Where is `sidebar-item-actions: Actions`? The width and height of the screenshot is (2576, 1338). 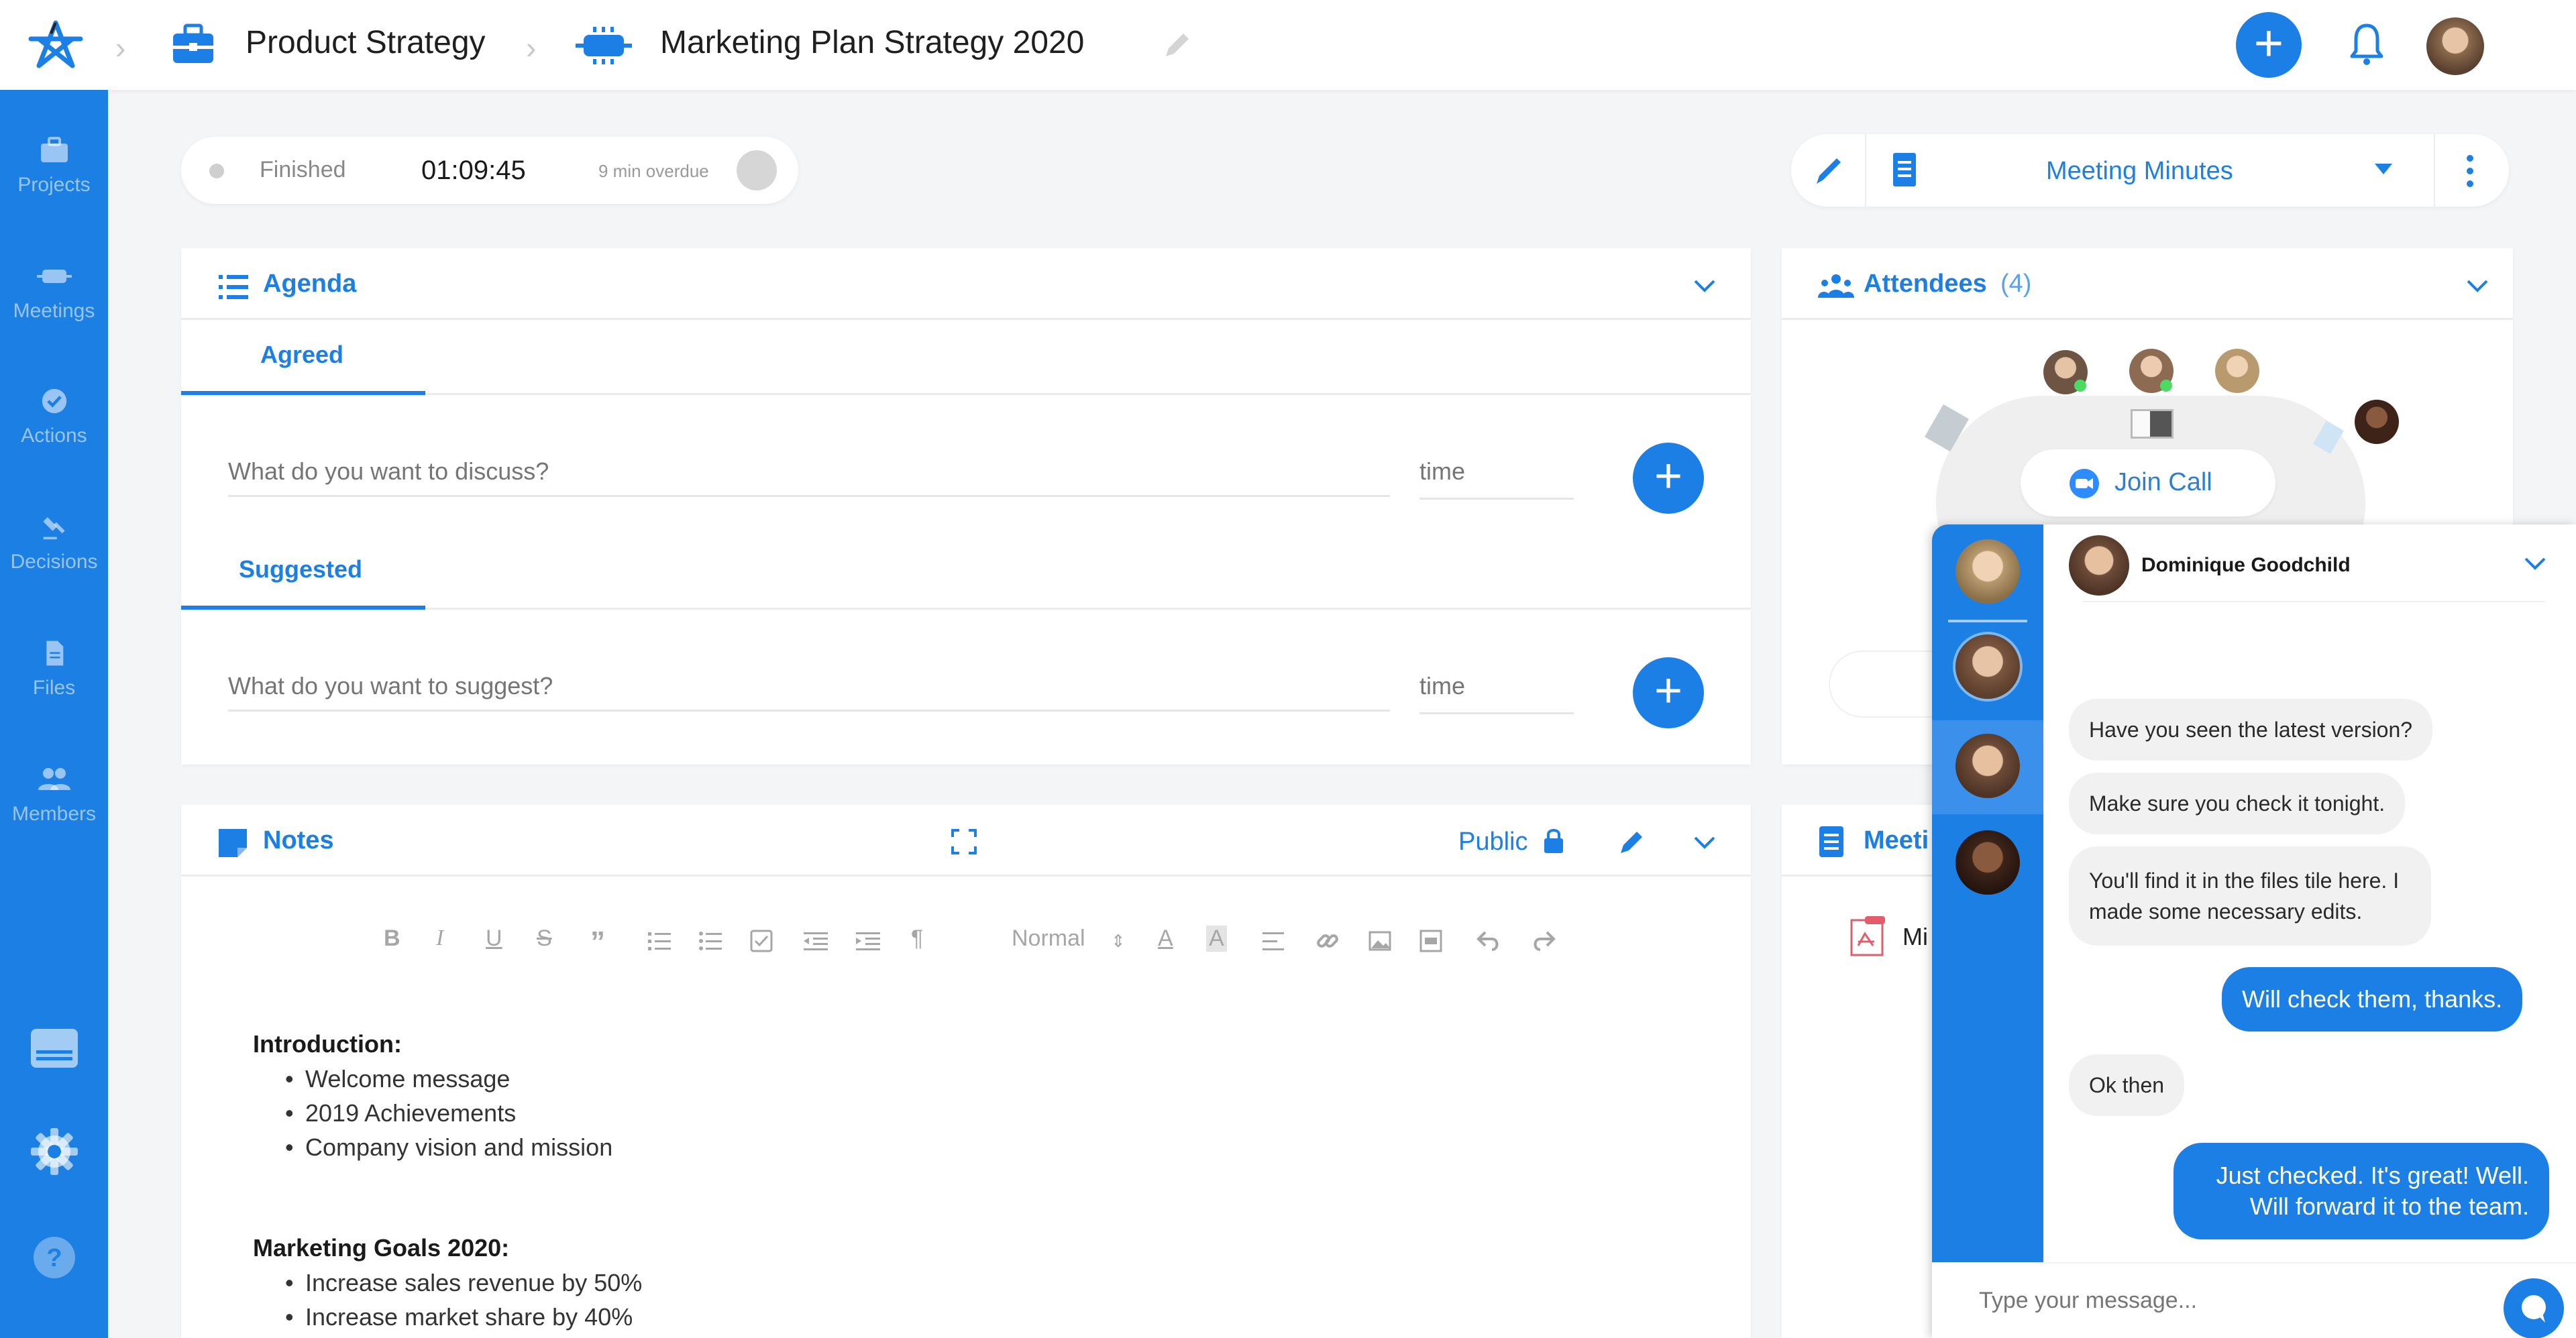 sidebar-item-actions: Actions is located at coordinates (54, 417).